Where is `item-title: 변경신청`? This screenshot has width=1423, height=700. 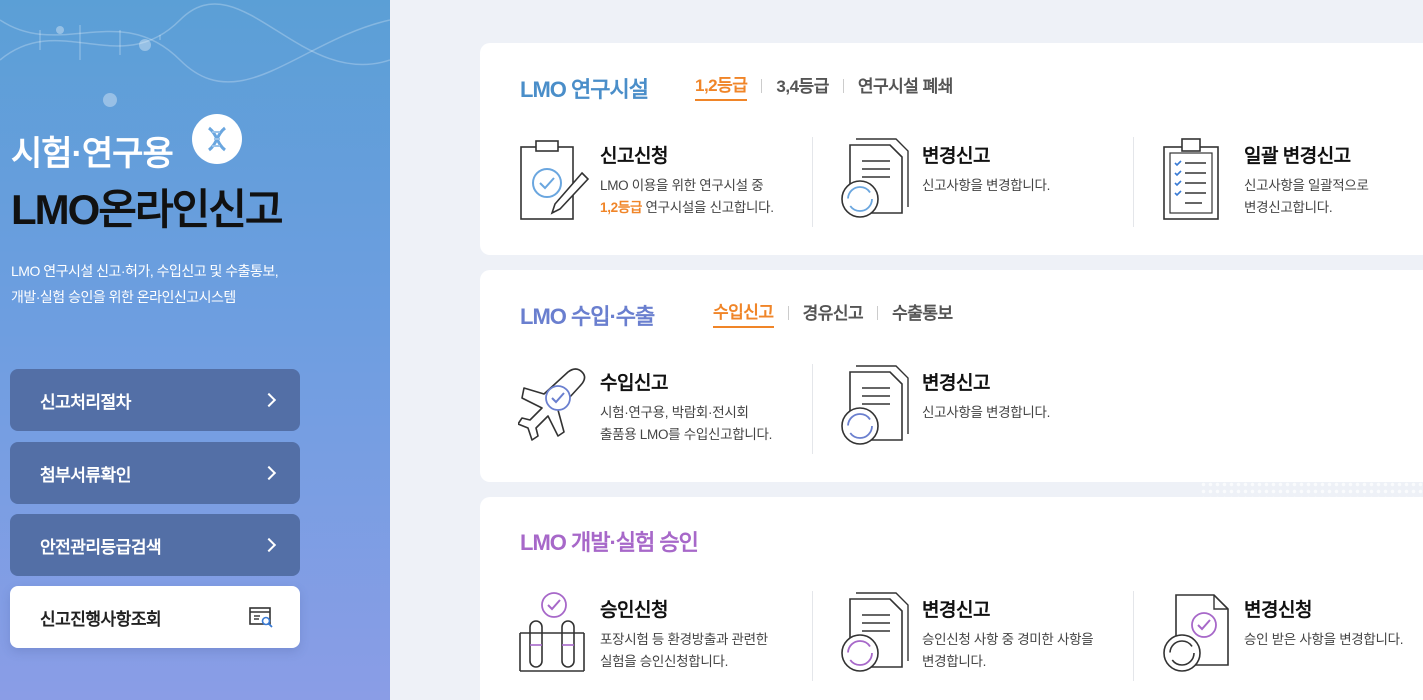 item-title: 변경신청 is located at coordinates (1278, 610).